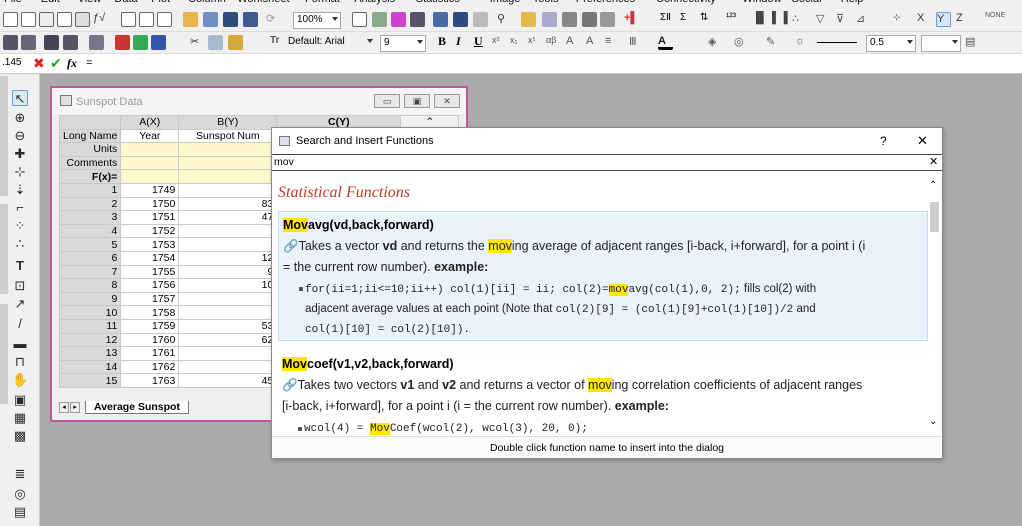 The height and width of the screenshot is (526, 1022). Describe the element at coordinates (207, 2) in the screenshot. I see `menu-item-column: Column` at that location.